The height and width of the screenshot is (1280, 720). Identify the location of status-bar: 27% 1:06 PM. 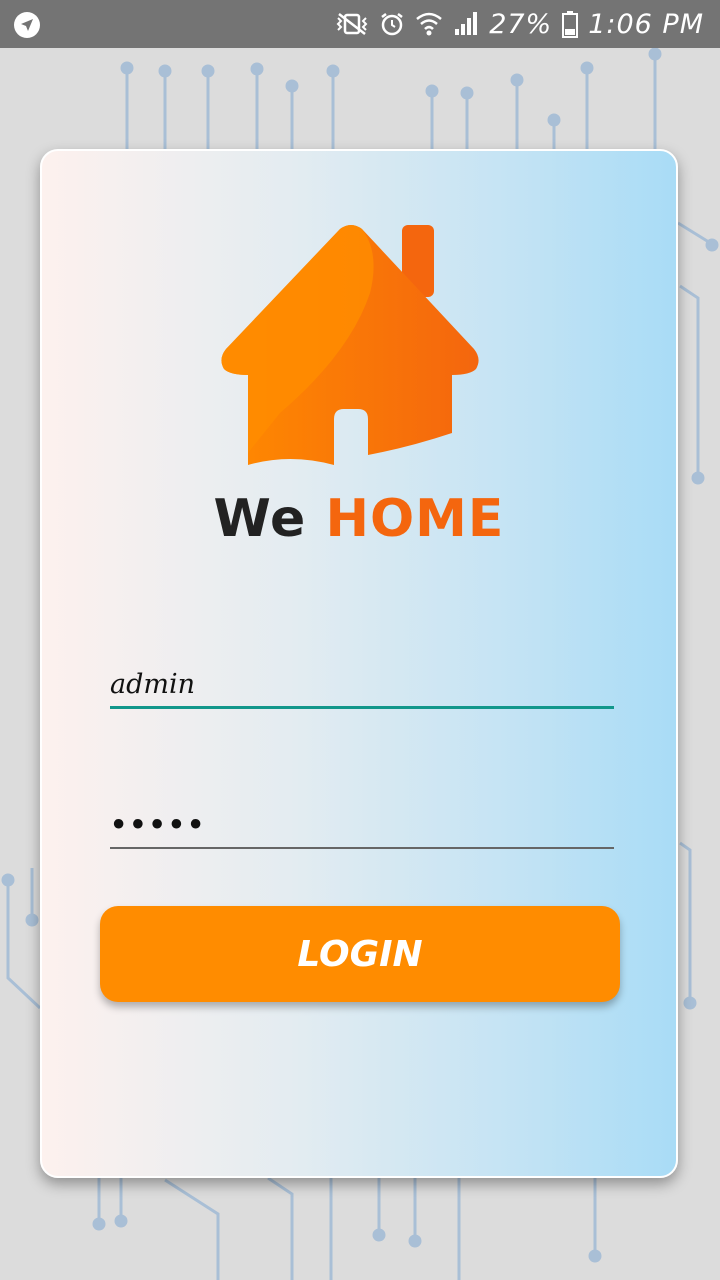
(360, 24).